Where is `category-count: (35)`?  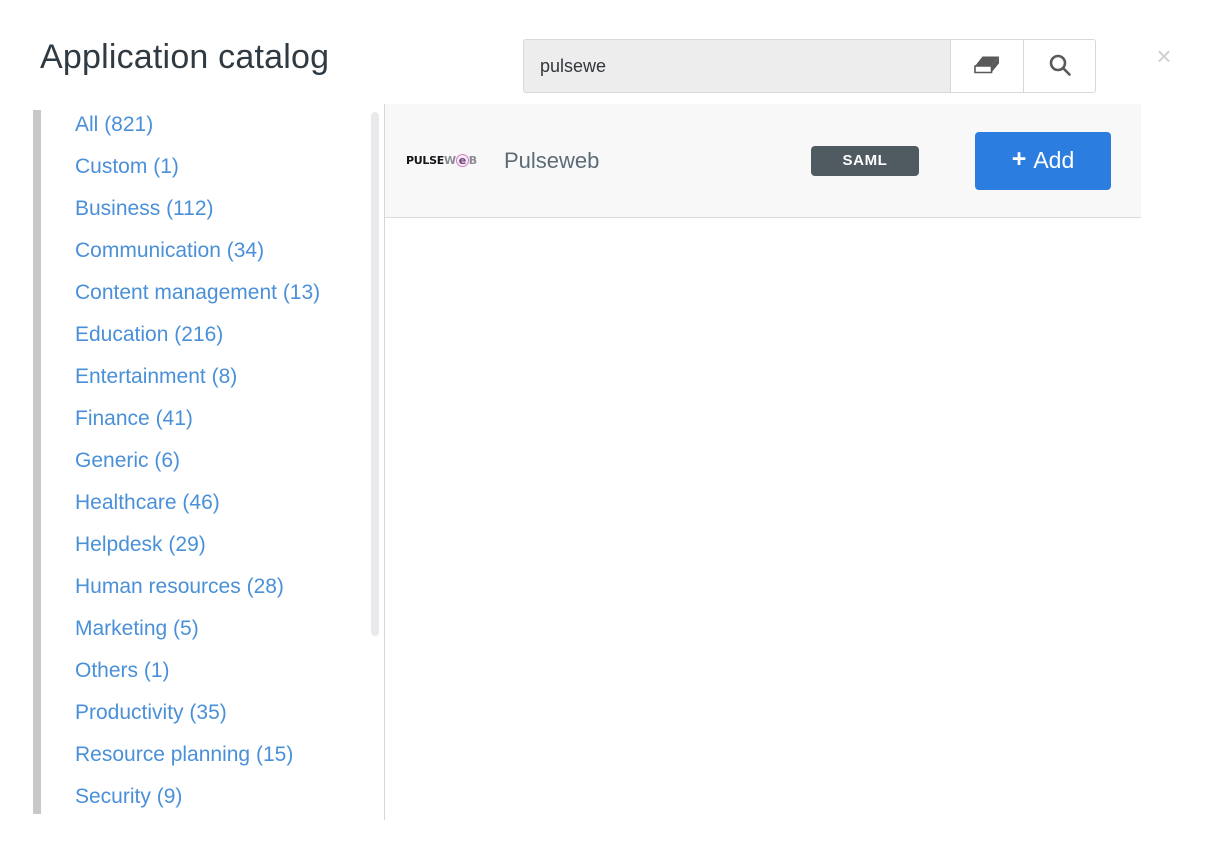 category-count: (35) is located at coordinates (208, 712).